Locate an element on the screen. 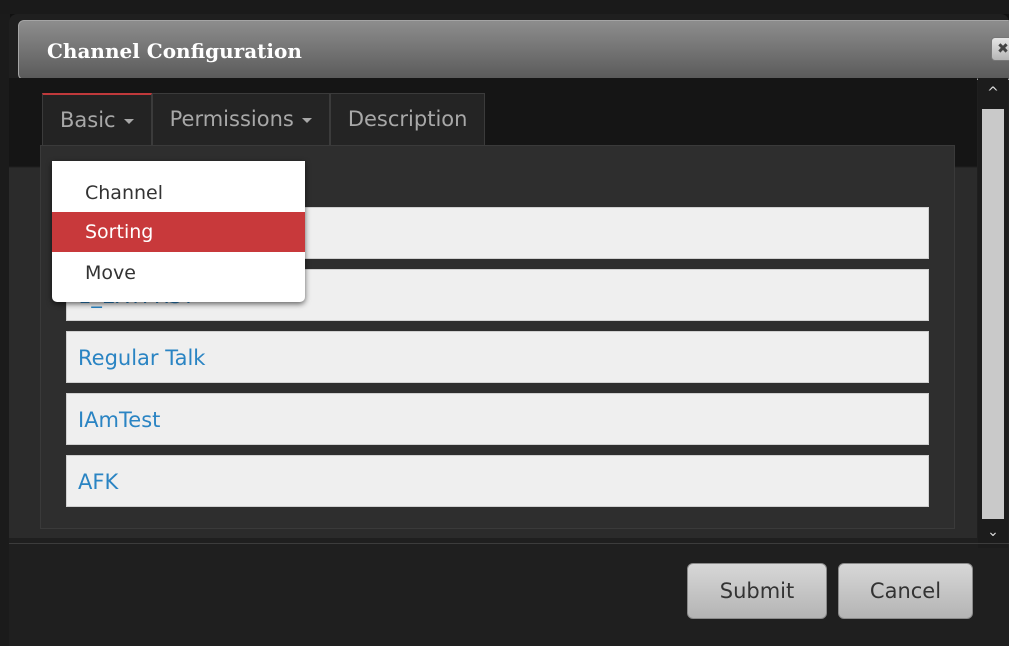 The width and height of the screenshot is (1009, 646). channel-label: IAmTest is located at coordinates (119, 420).